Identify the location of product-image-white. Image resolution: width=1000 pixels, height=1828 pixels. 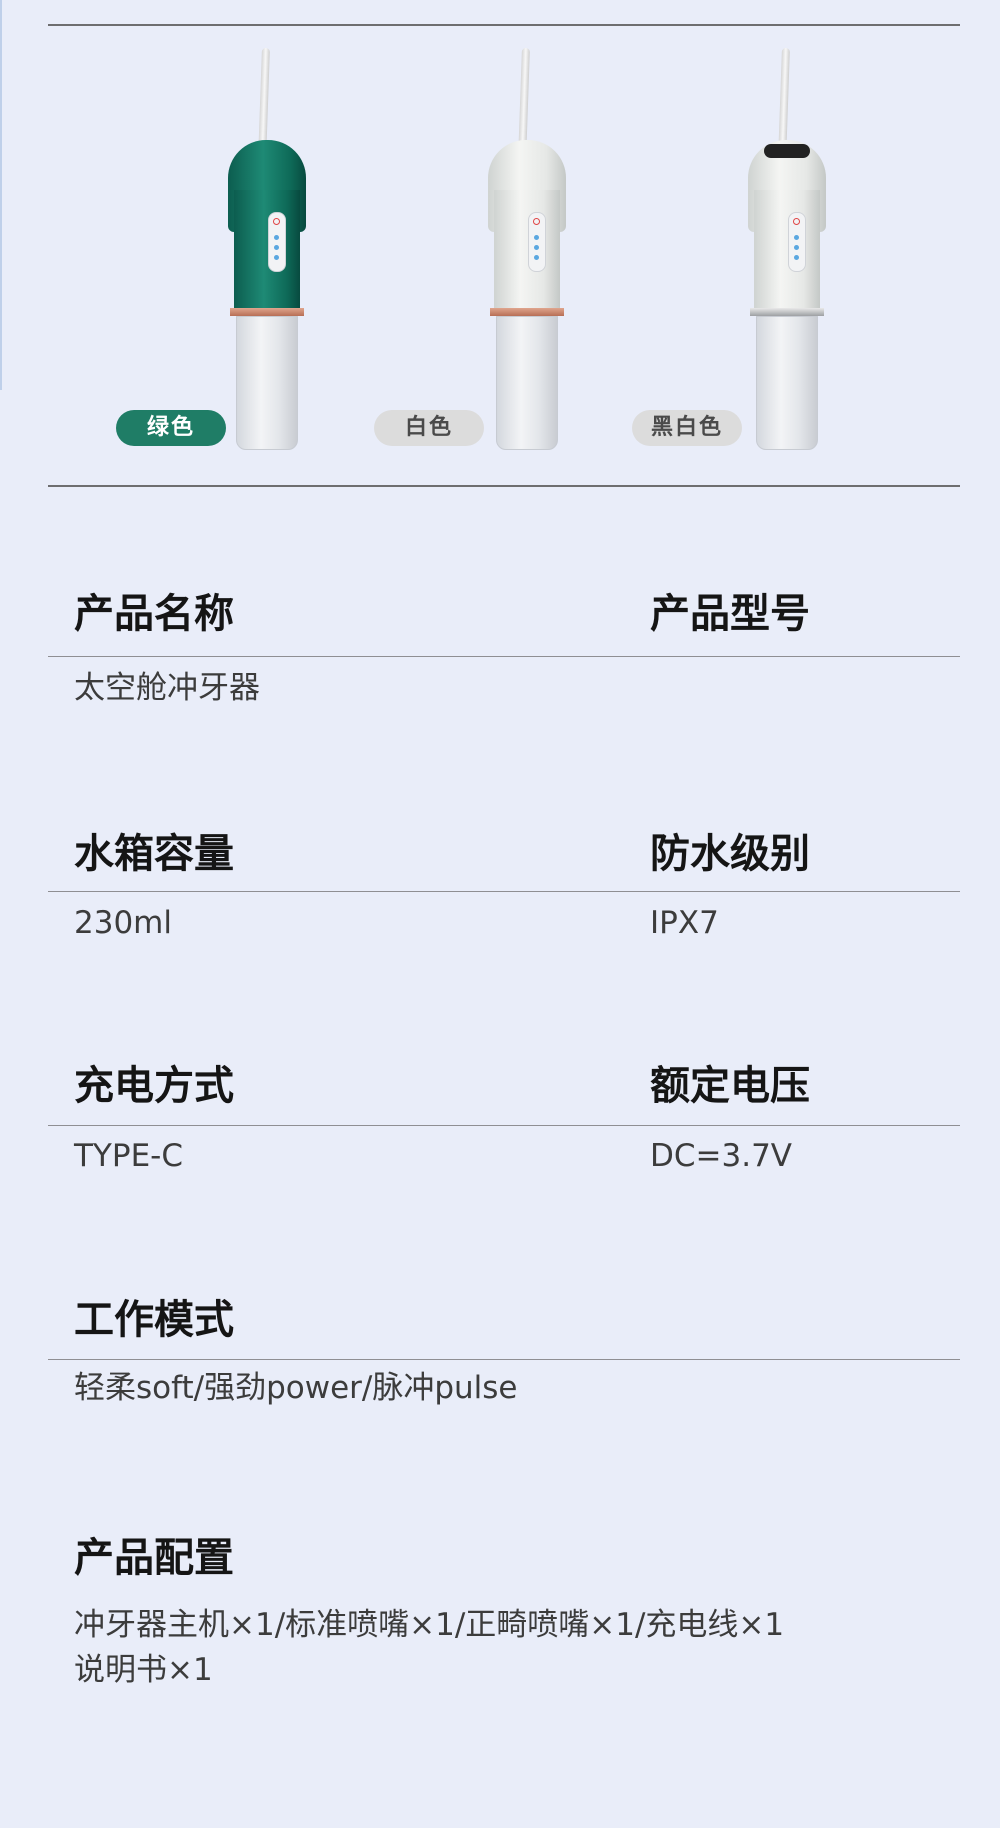
(527, 250).